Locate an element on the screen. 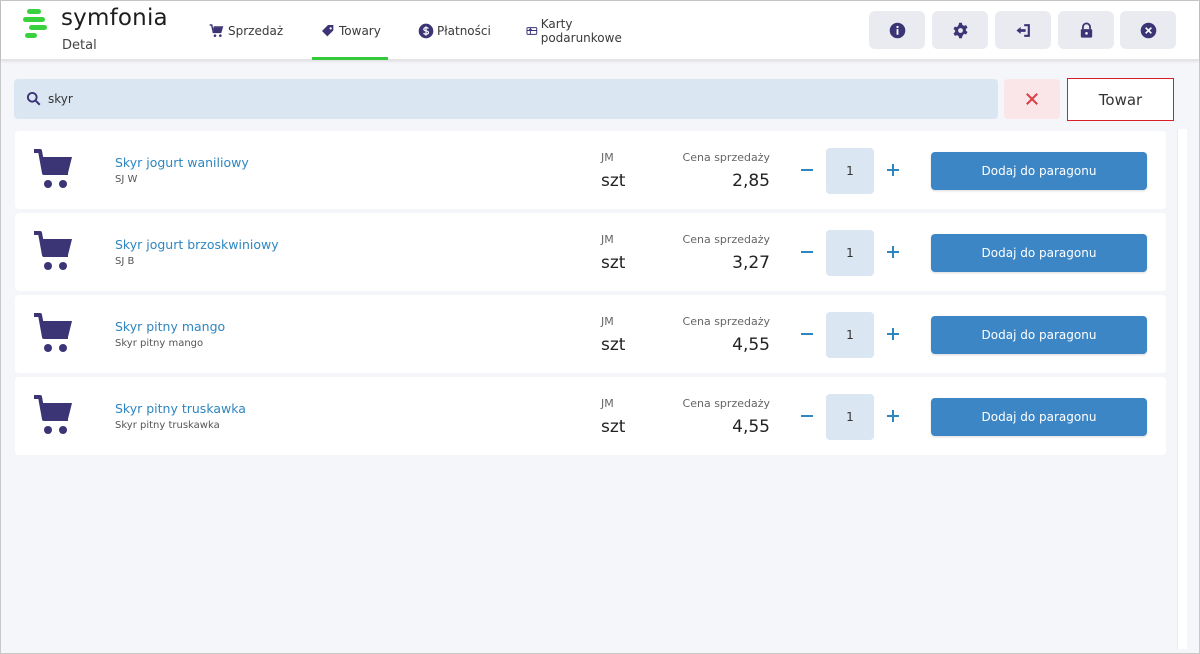  brand-logo: symfonia Detal is located at coordinates (103, 30).